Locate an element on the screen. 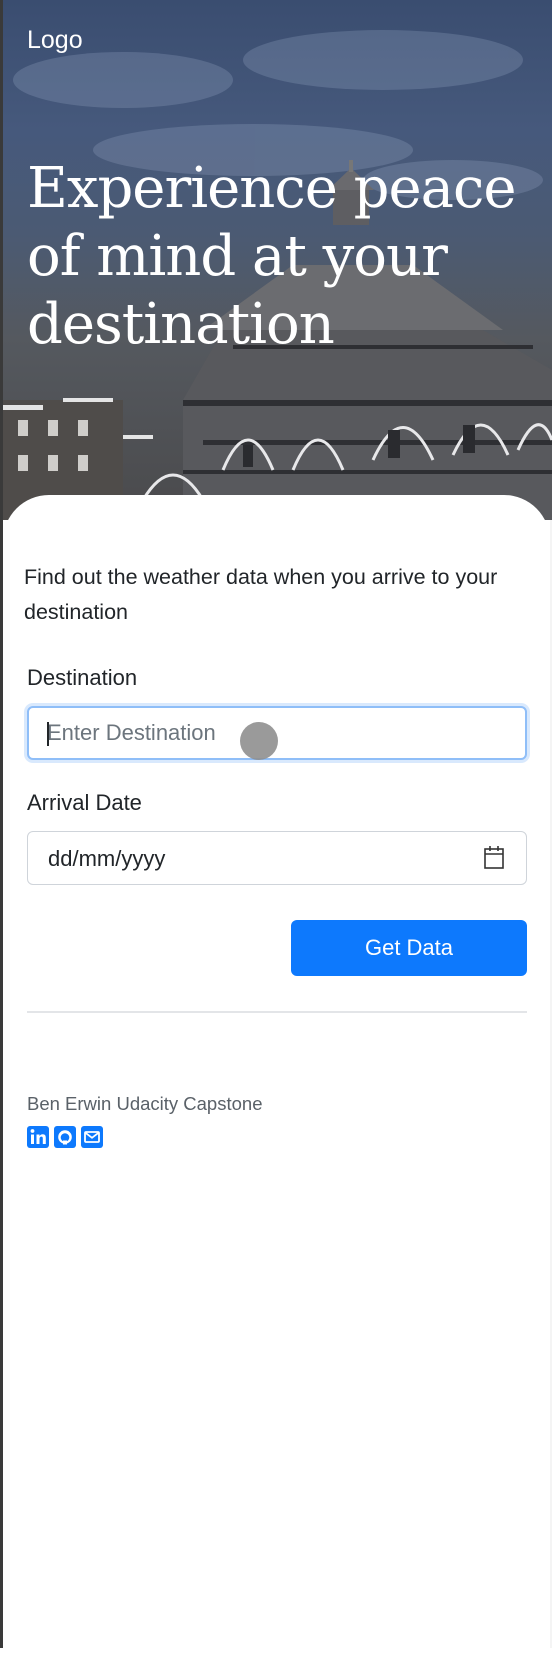 This screenshot has height=1655, width=552. email-icon is located at coordinates (92, 1137).